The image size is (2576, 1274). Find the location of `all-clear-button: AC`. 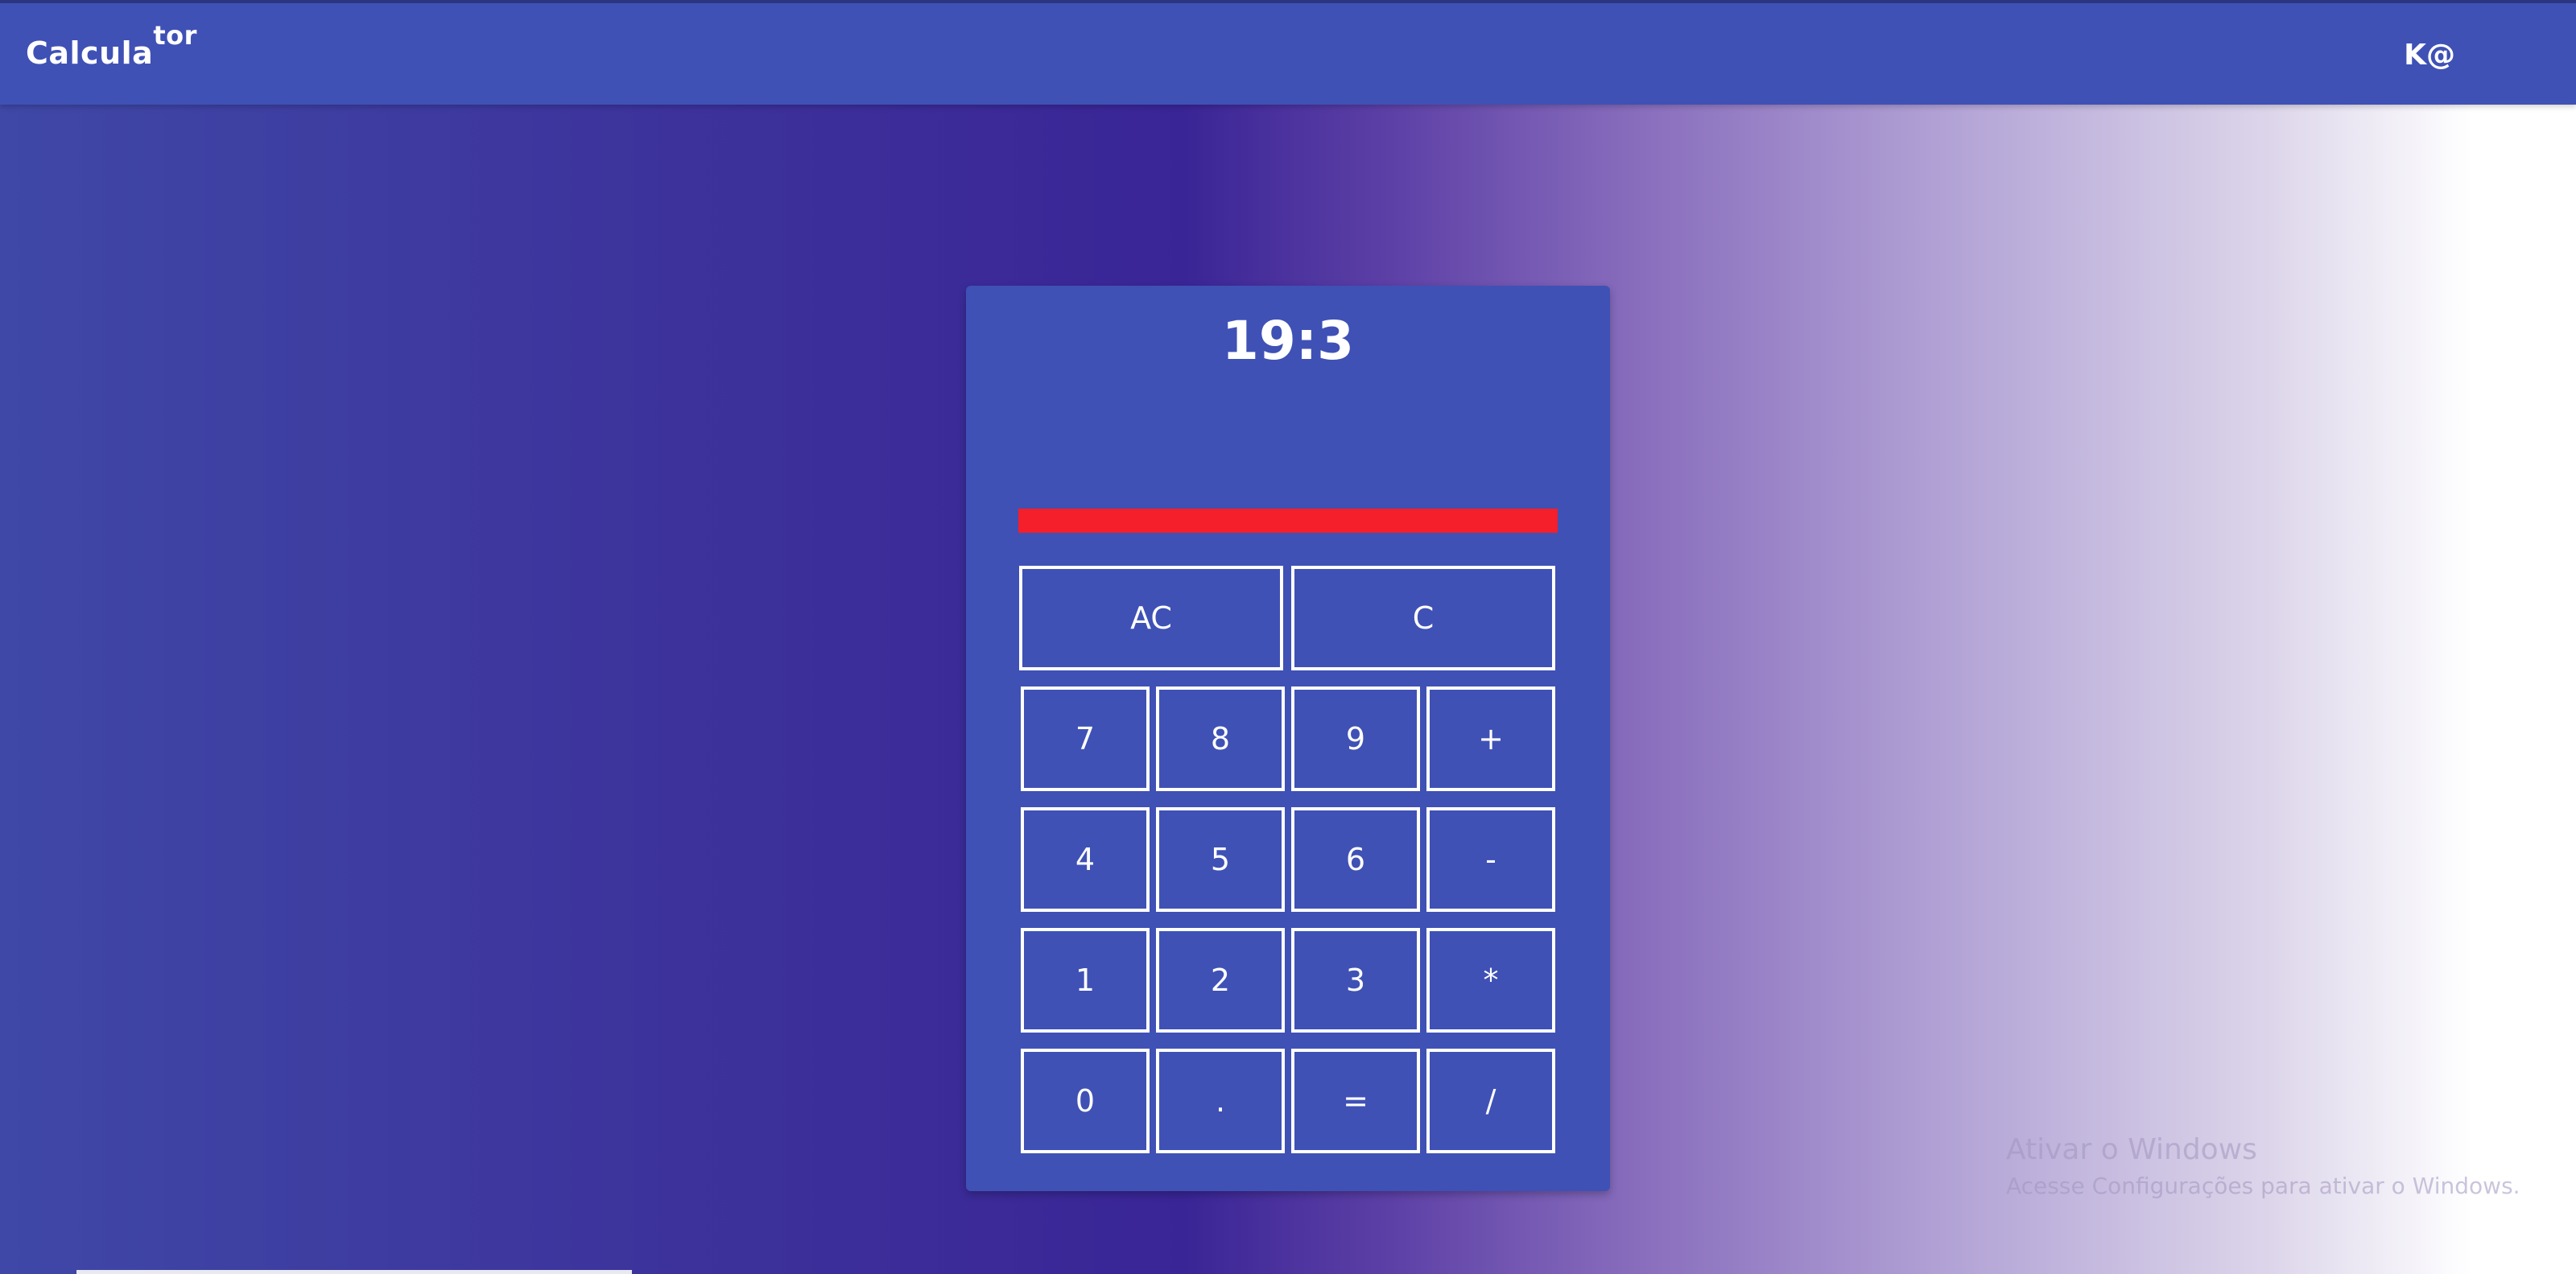

all-clear-button: AC is located at coordinates (1151, 618).